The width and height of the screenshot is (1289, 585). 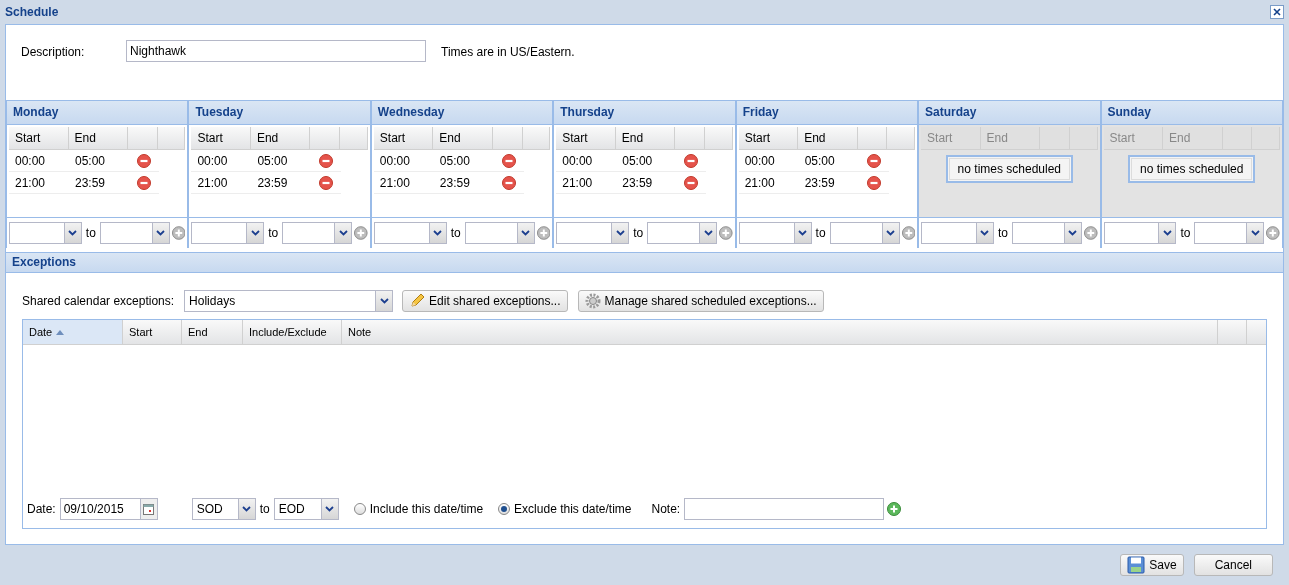 What do you see at coordinates (1277, 12) in the screenshot?
I see `close-icon` at bounding box center [1277, 12].